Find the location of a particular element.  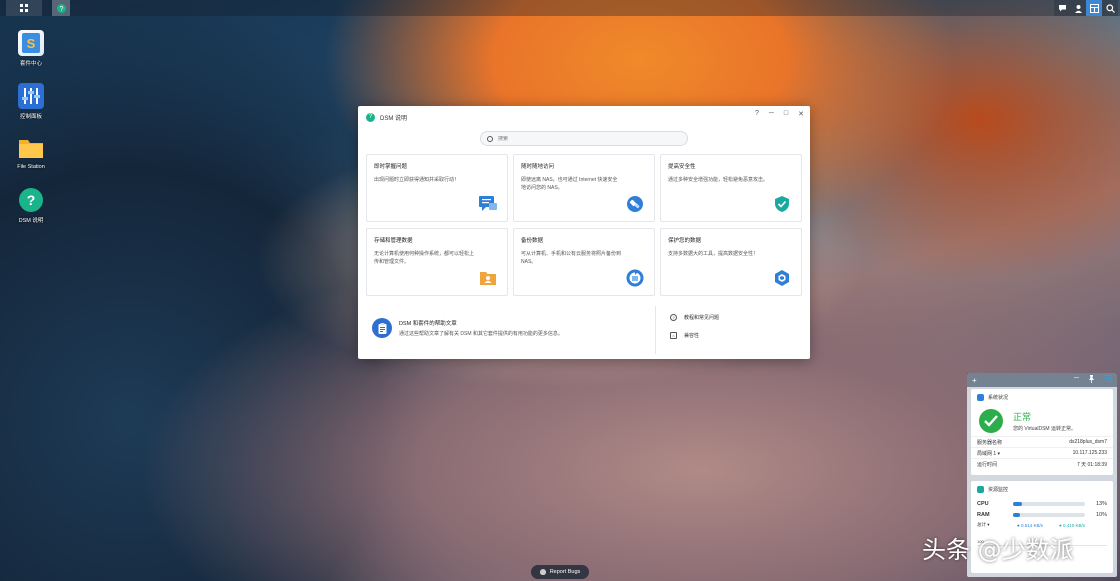

window-controls: ? ─ □ ✕ is located at coordinates (779, 114).